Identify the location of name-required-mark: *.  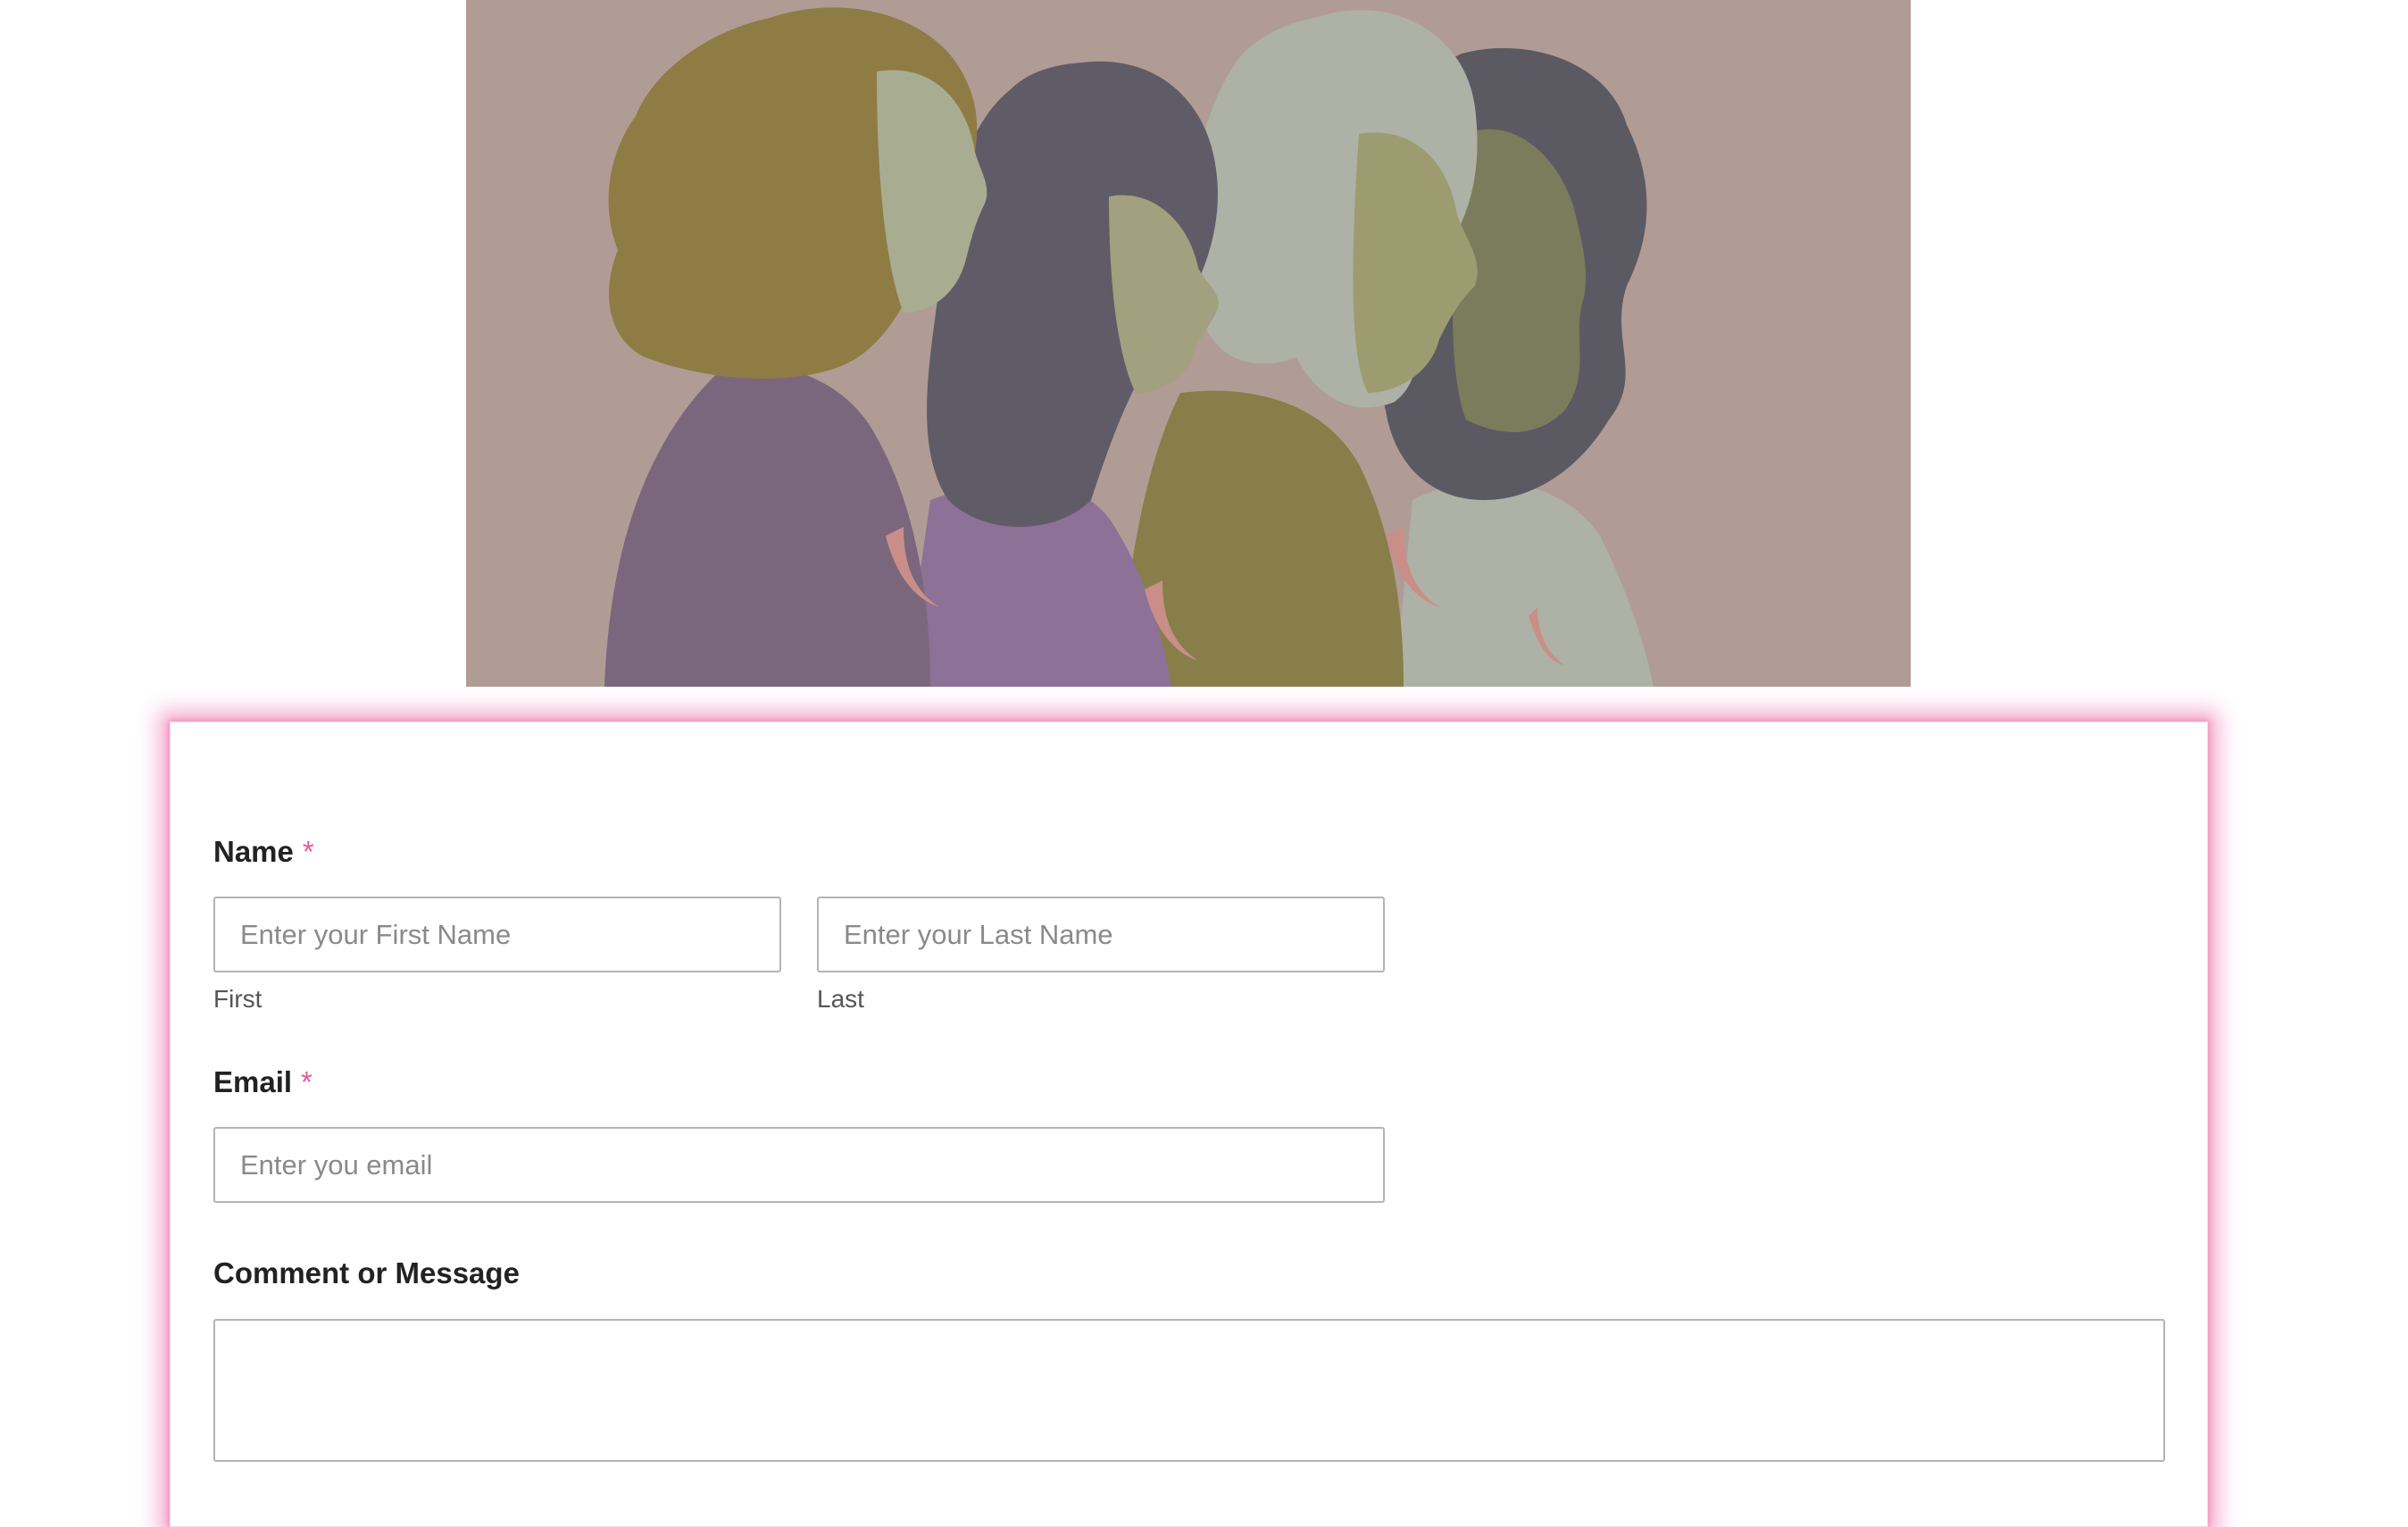
(308, 851).